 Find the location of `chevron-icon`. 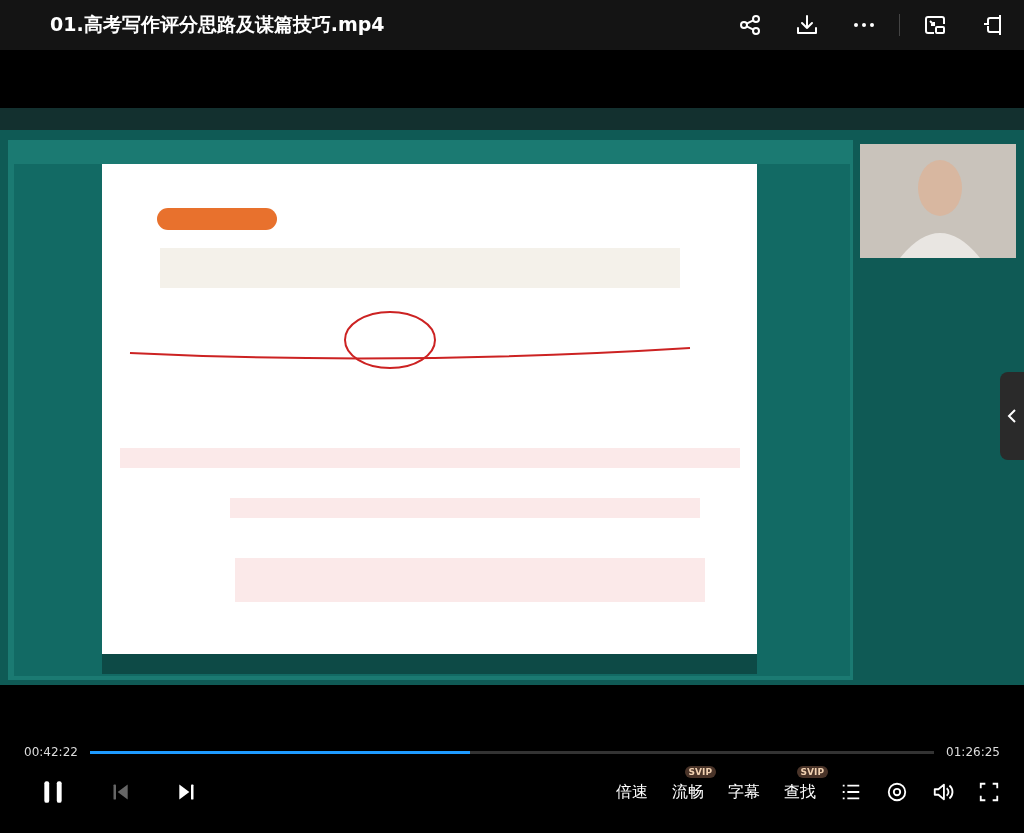

chevron-icon is located at coordinates (1012, 416).